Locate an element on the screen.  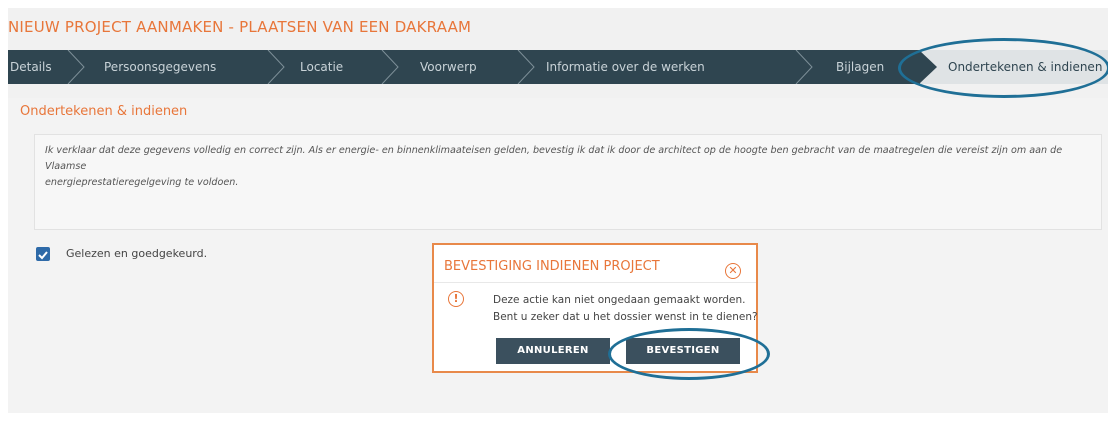
declaration-line-2: energieprestatieregelgeving te voldoen. is located at coordinates (142, 182).